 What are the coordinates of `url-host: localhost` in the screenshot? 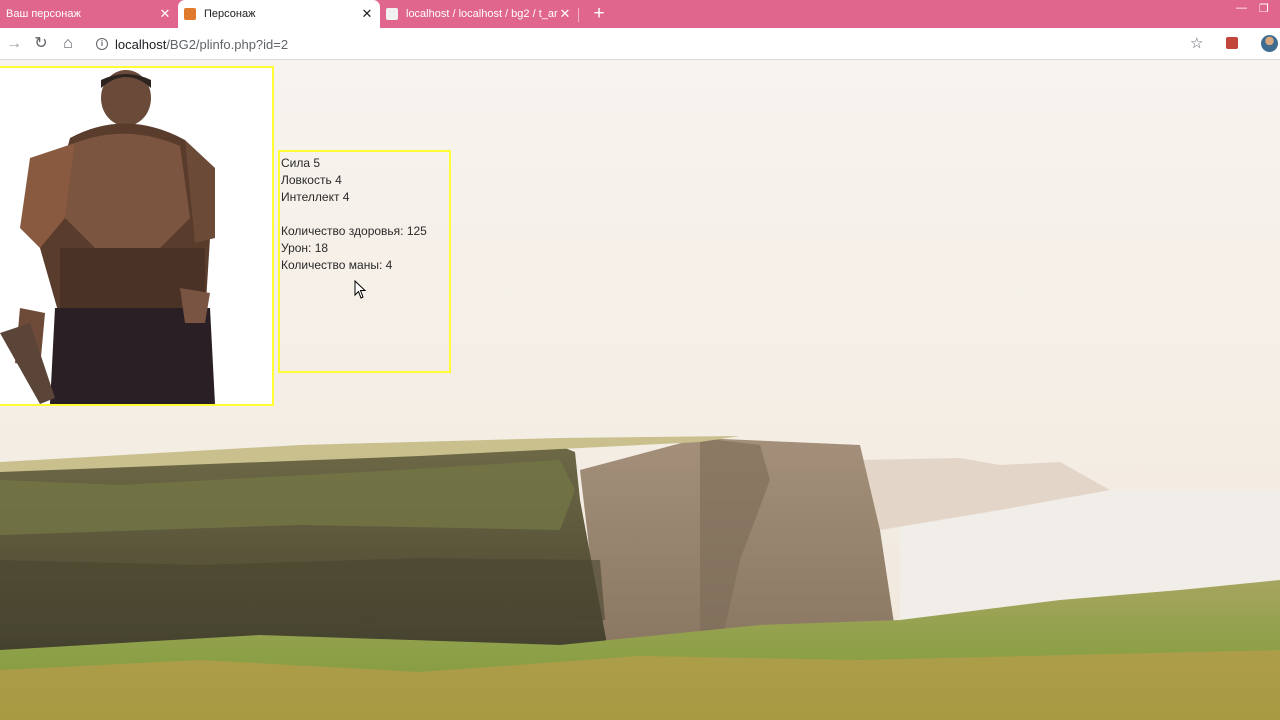 It's located at (141, 44).